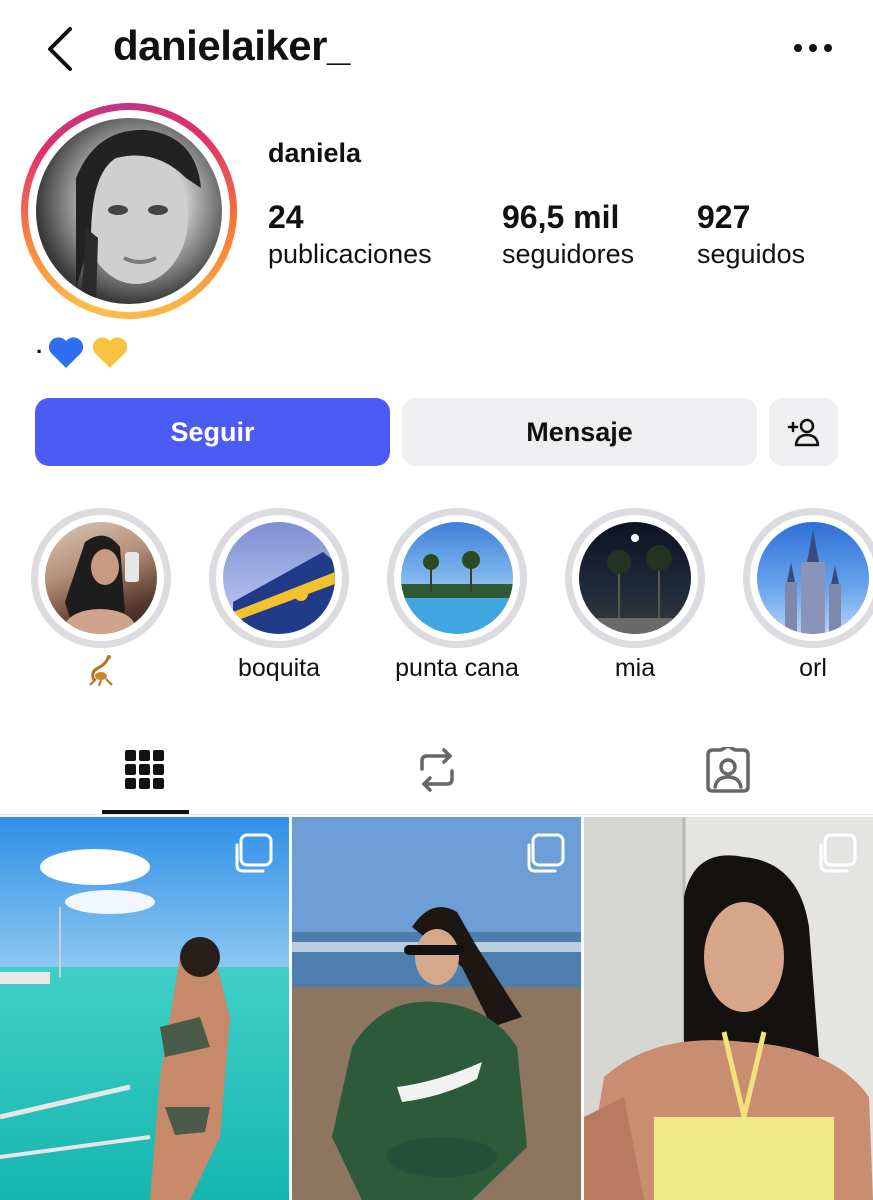  What do you see at coordinates (60, 49) in the screenshot?
I see `chevron-left-icon` at bounding box center [60, 49].